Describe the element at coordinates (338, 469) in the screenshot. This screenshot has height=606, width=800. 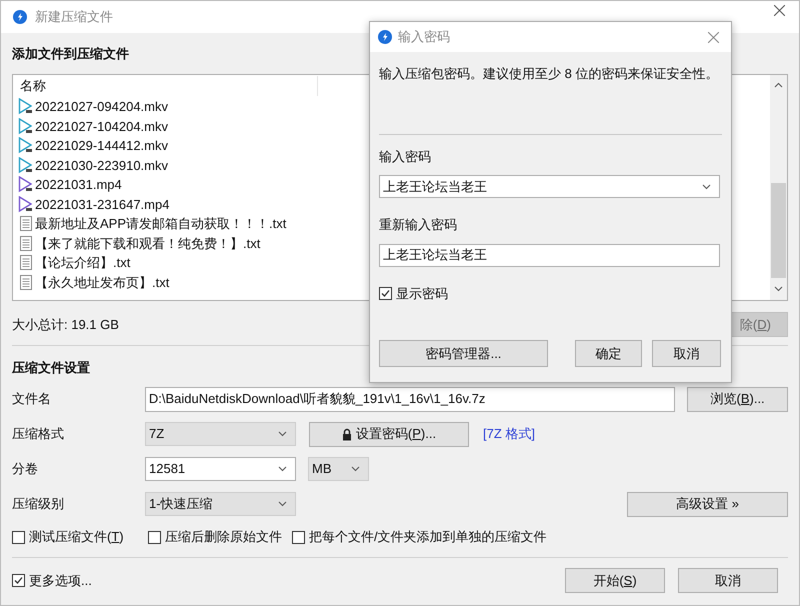
I see `unit-select: MB` at that location.